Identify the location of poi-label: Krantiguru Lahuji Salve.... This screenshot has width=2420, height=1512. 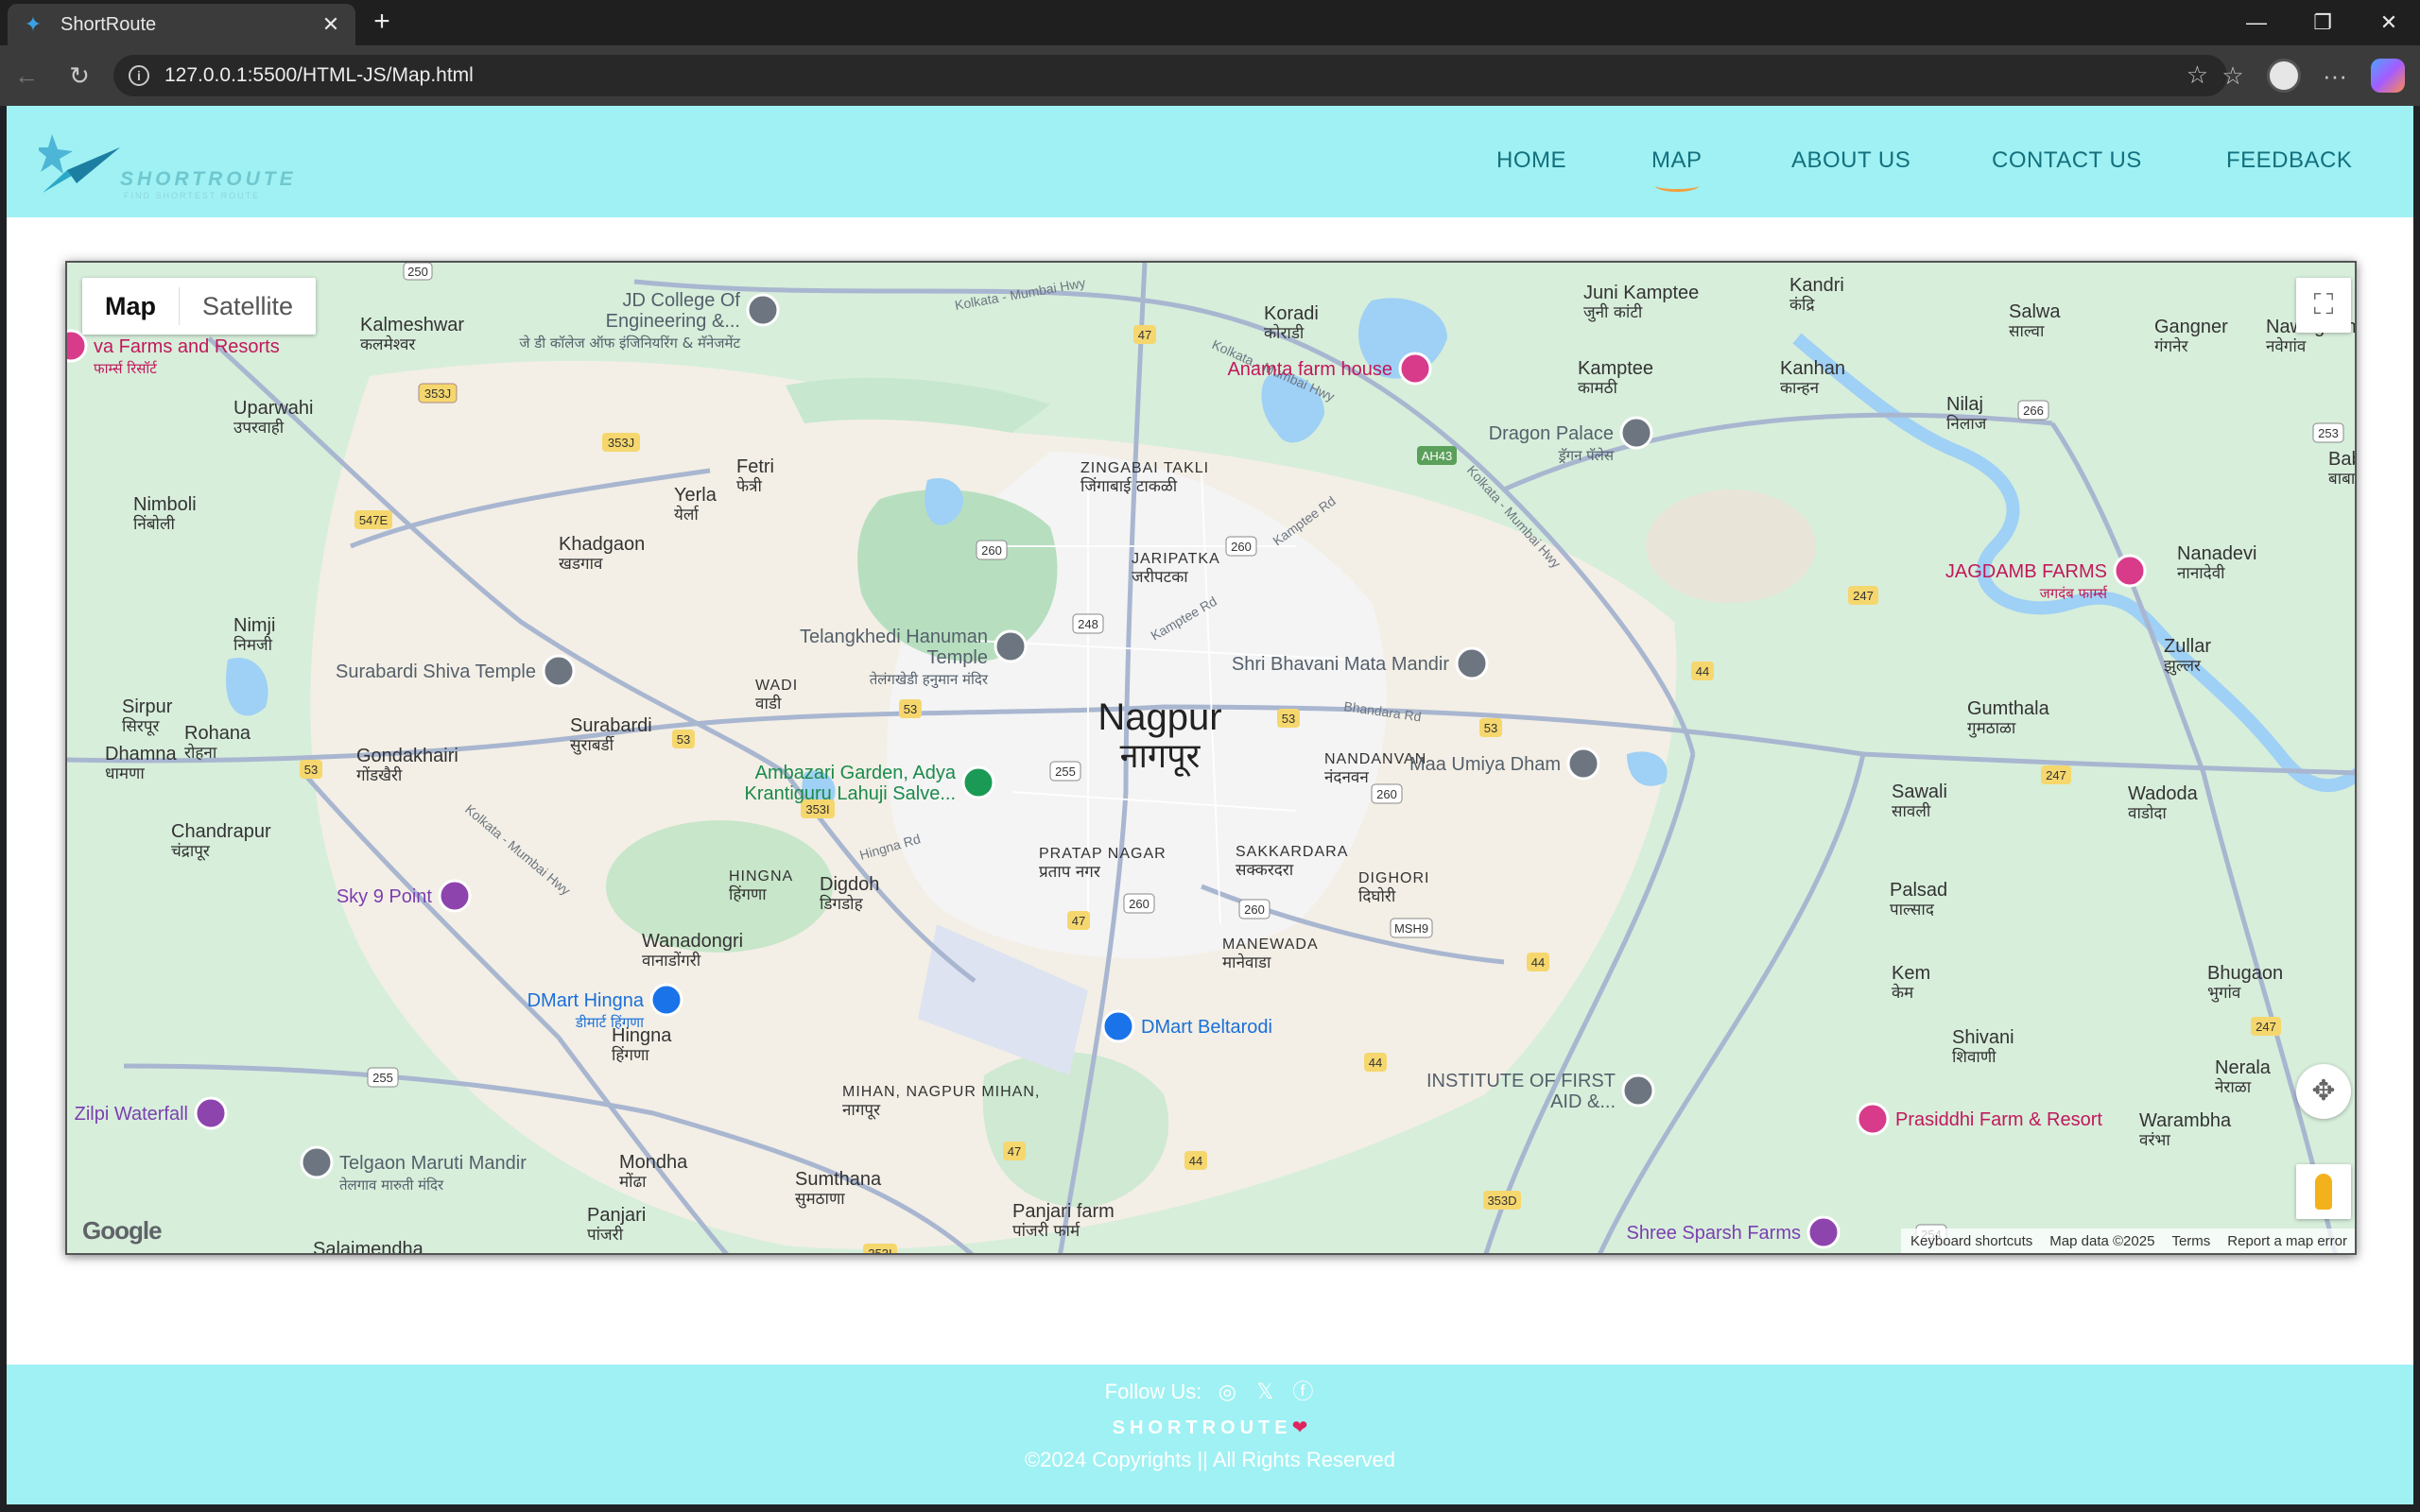
(850, 793).